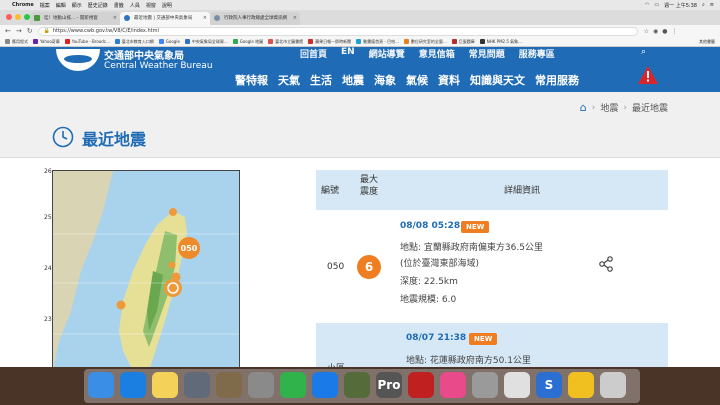 The height and width of the screenshot is (405, 720). Describe the element at coordinates (643, 52) in the screenshot. I see `site-search-icon: ⌕` at that location.